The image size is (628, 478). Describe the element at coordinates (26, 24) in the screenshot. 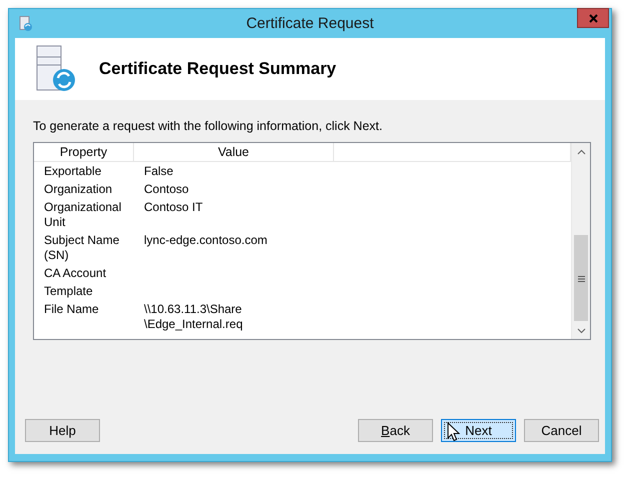

I see `app-icon` at that location.